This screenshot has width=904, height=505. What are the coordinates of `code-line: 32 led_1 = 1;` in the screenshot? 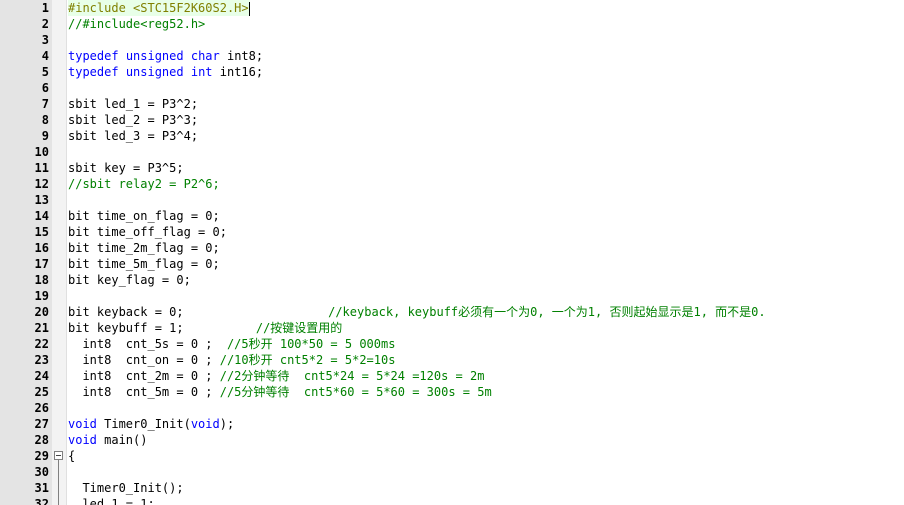 It's located at (452, 500).